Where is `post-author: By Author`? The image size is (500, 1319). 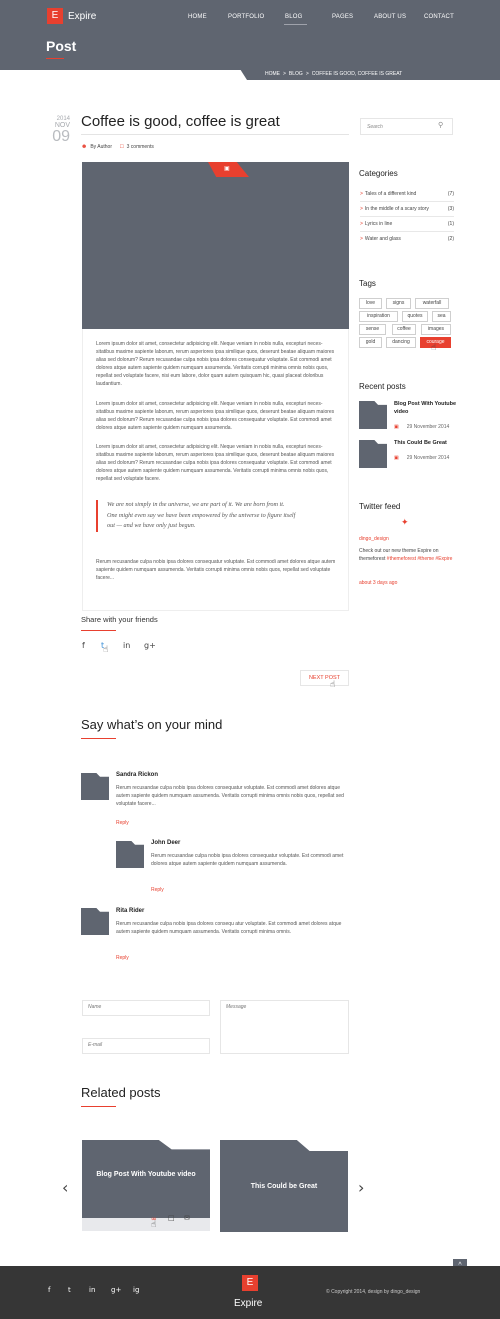
post-author: By Author is located at coordinates (101, 147).